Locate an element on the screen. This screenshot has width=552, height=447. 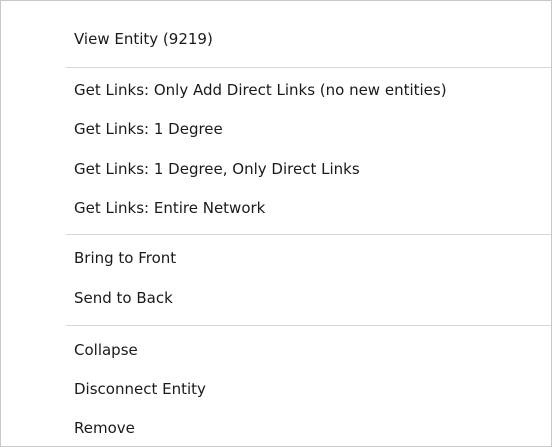
menu-item-get-links-1-degree: Get Links: 1 Degree is located at coordinates (276, 129).